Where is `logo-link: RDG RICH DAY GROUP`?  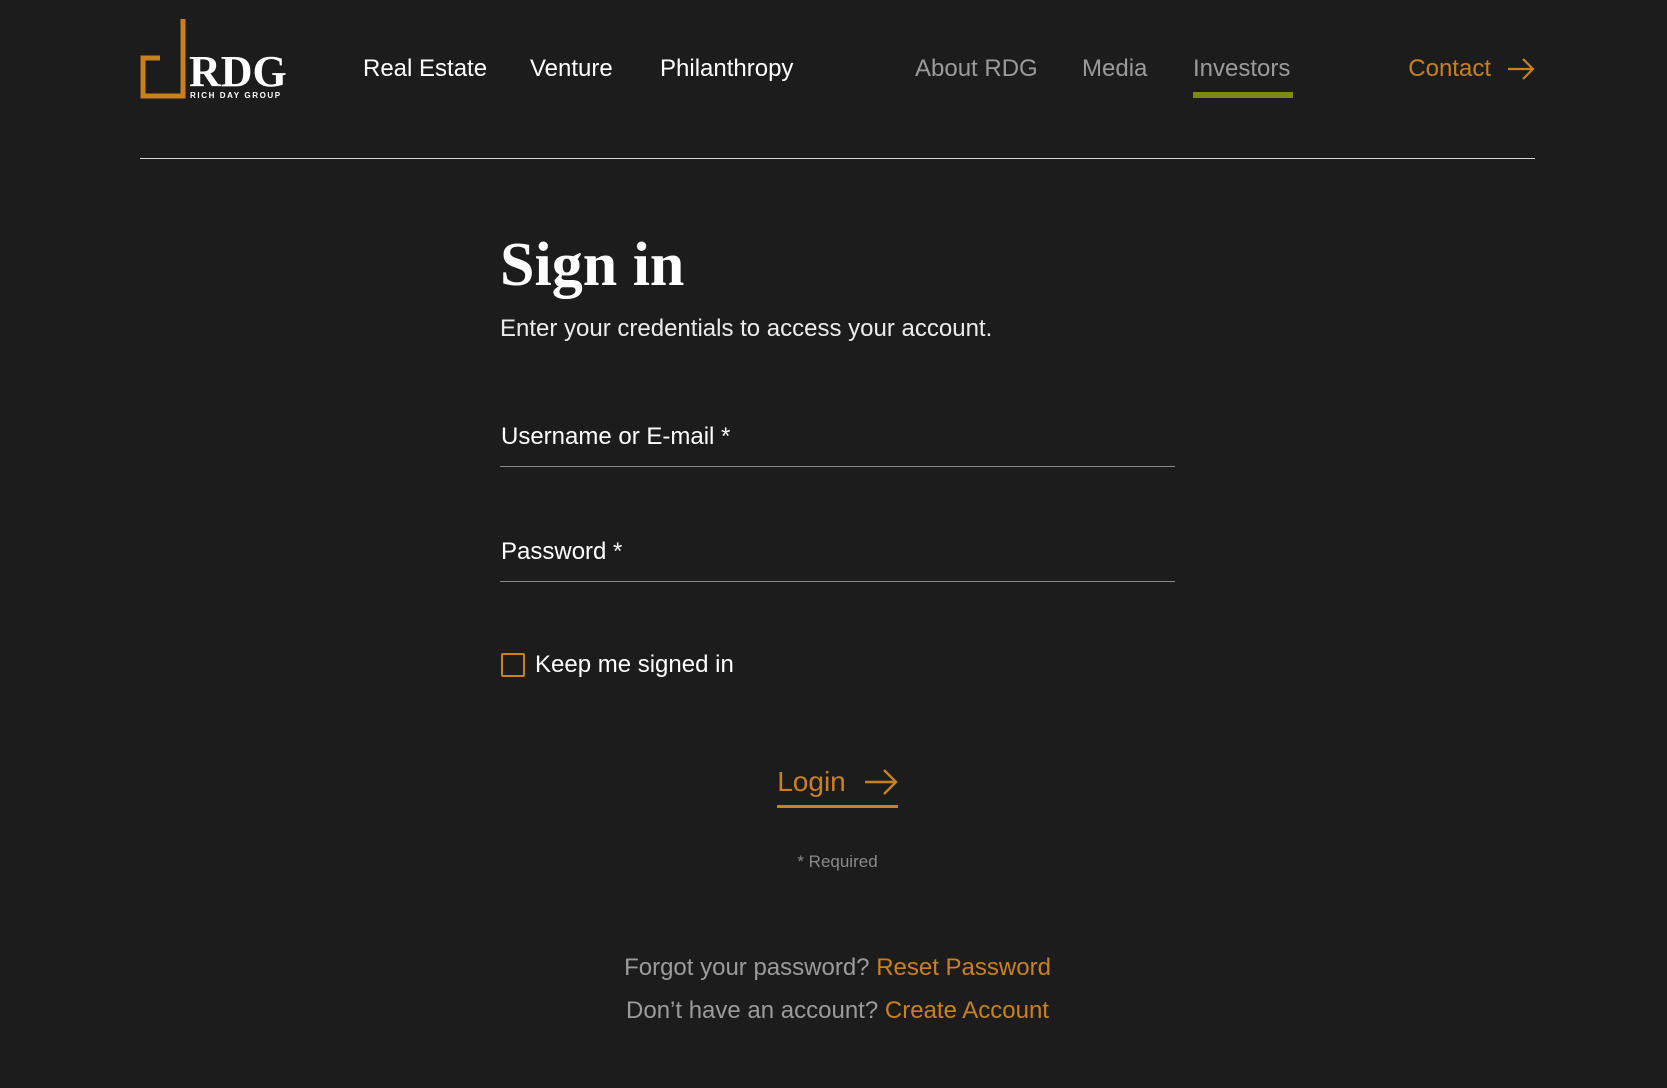
logo-link: RDG RICH DAY GROUP is located at coordinates (215, 60).